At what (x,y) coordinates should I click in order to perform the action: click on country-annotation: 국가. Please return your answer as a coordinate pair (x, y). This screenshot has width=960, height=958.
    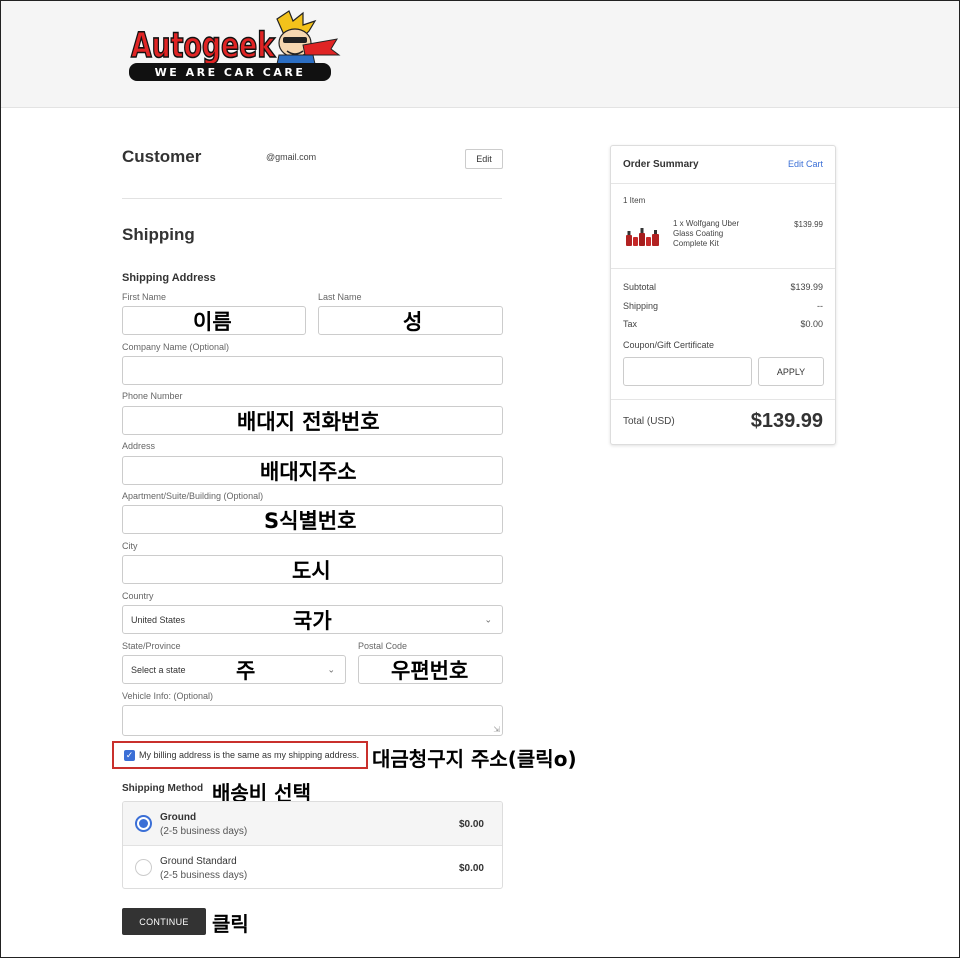
    Looking at the image, I should click on (312, 620).